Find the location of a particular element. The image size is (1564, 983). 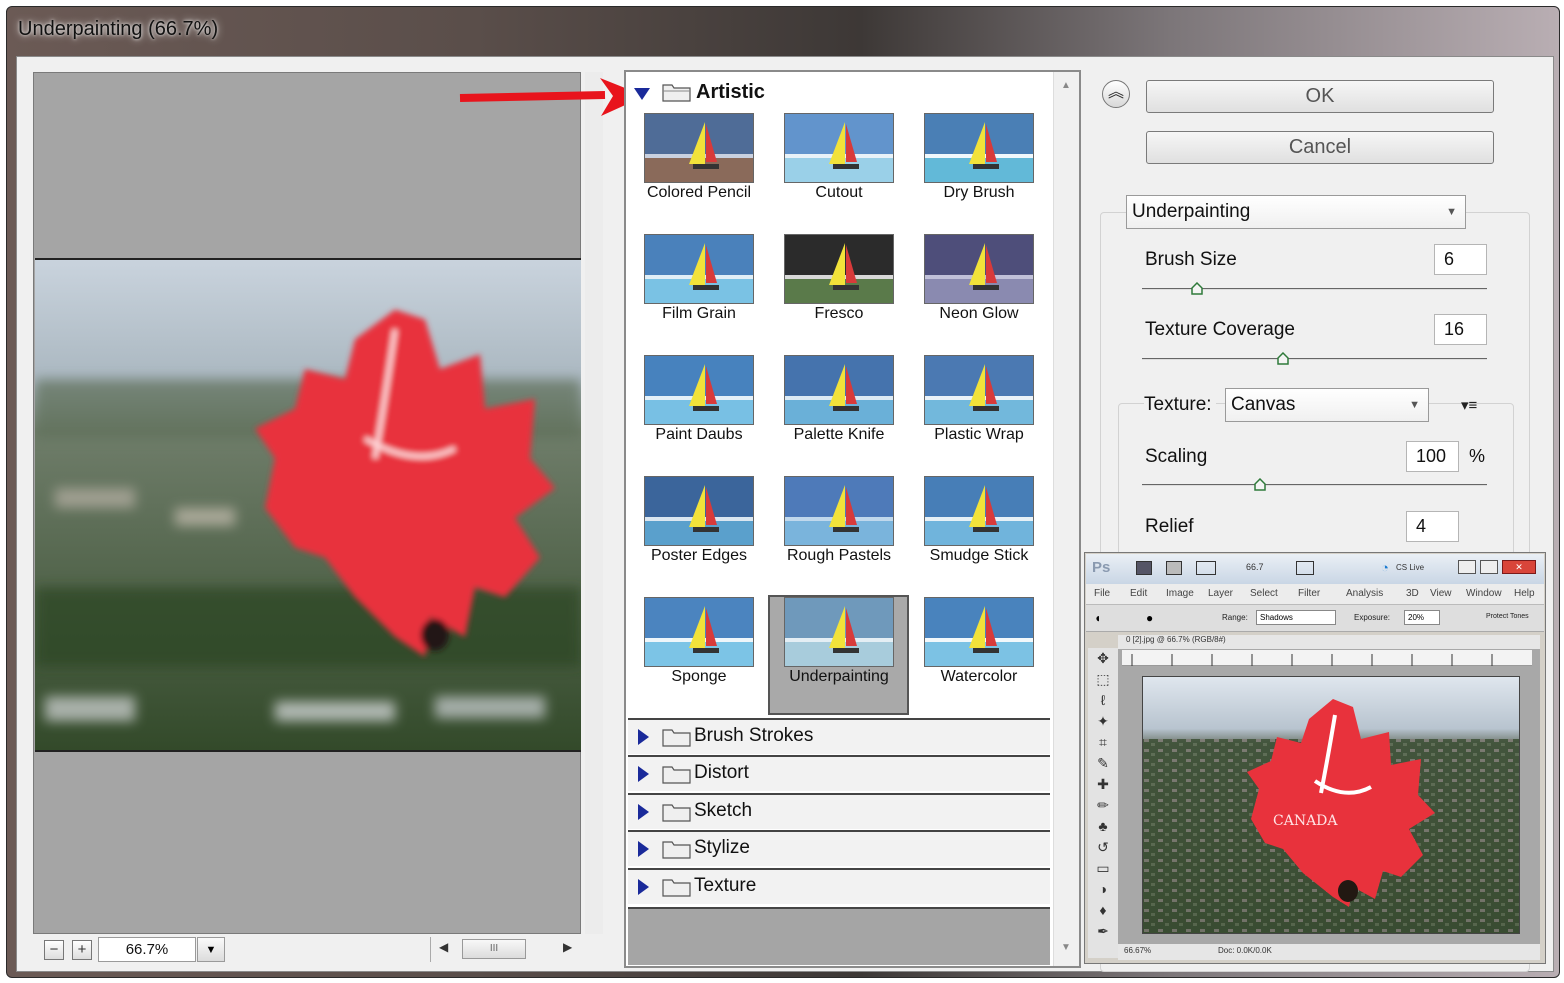

filter-thumbnail-paint-daubs: Paint Daubs is located at coordinates (694, 409).